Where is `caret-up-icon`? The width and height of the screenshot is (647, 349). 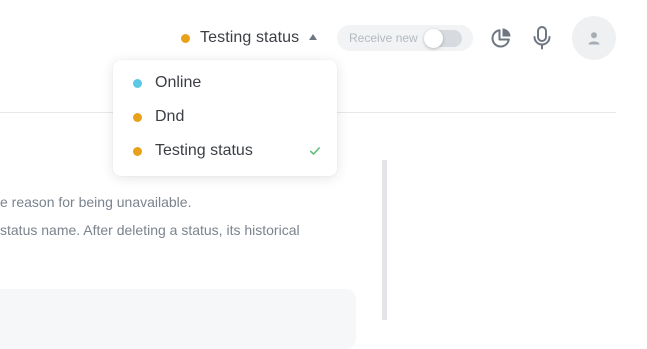
caret-up-icon is located at coordinates (313, 37).